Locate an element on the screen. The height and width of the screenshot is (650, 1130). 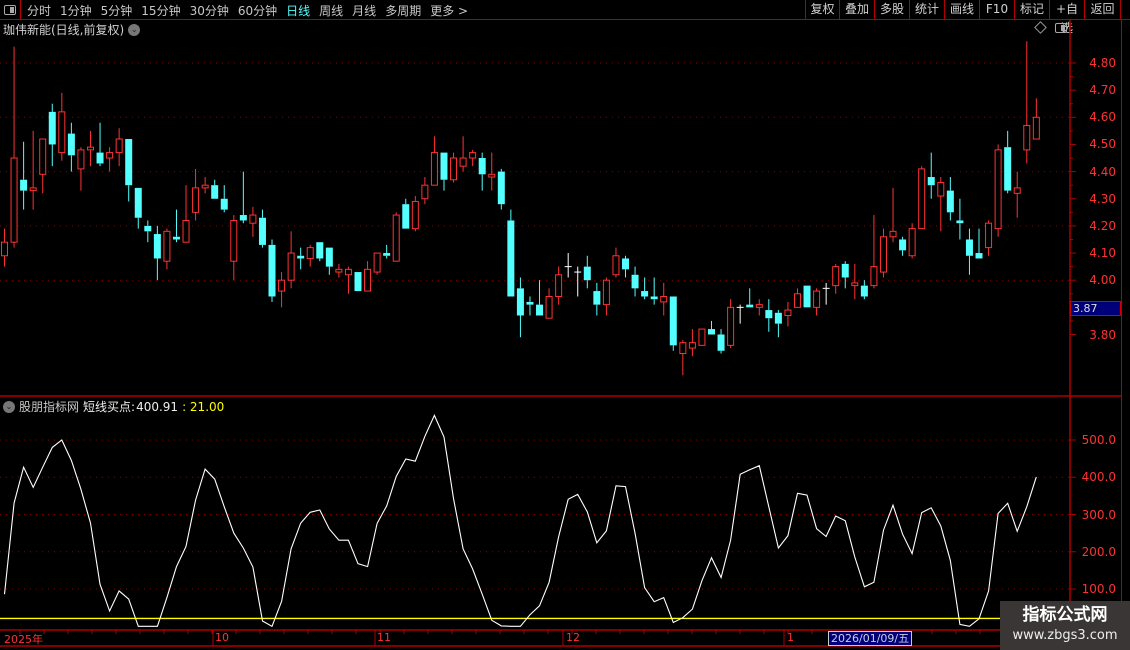
time-label-jan: 1 is located at coordinates (790, 637).